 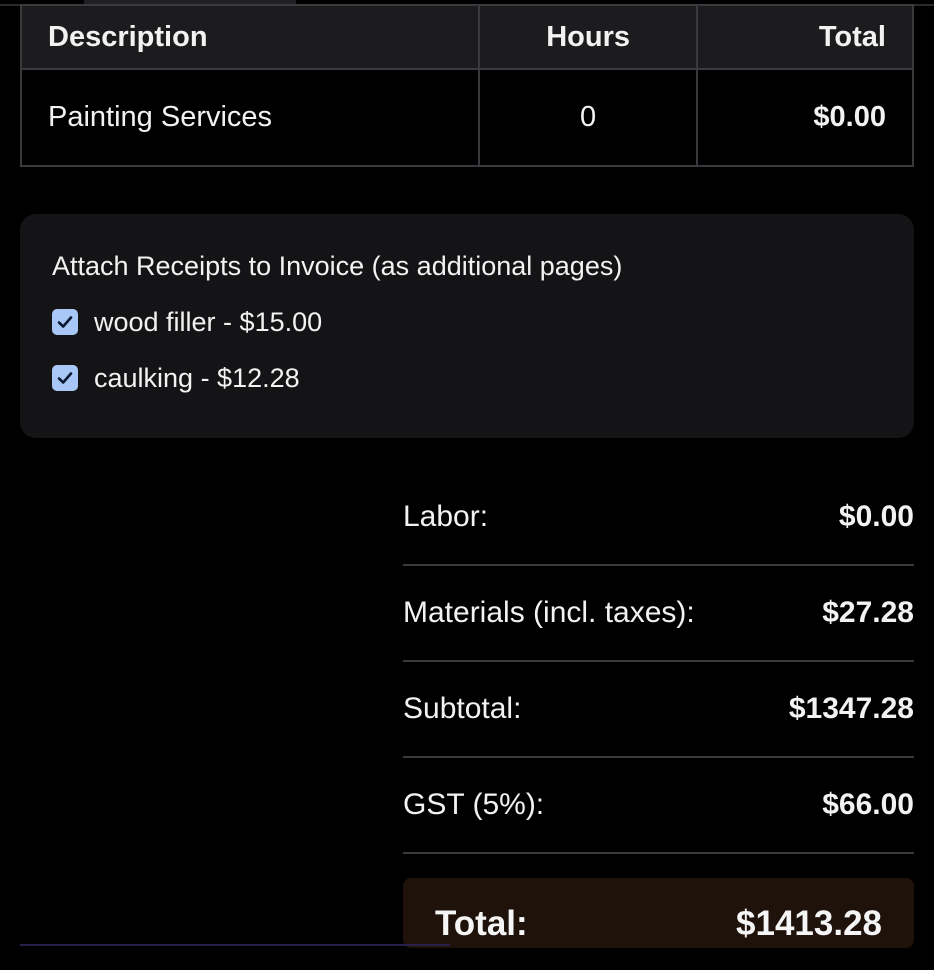 What do you see at coordinates (250, 37) in the screenshot?
I see `header-description: Description` at bounding box center [250, 37].